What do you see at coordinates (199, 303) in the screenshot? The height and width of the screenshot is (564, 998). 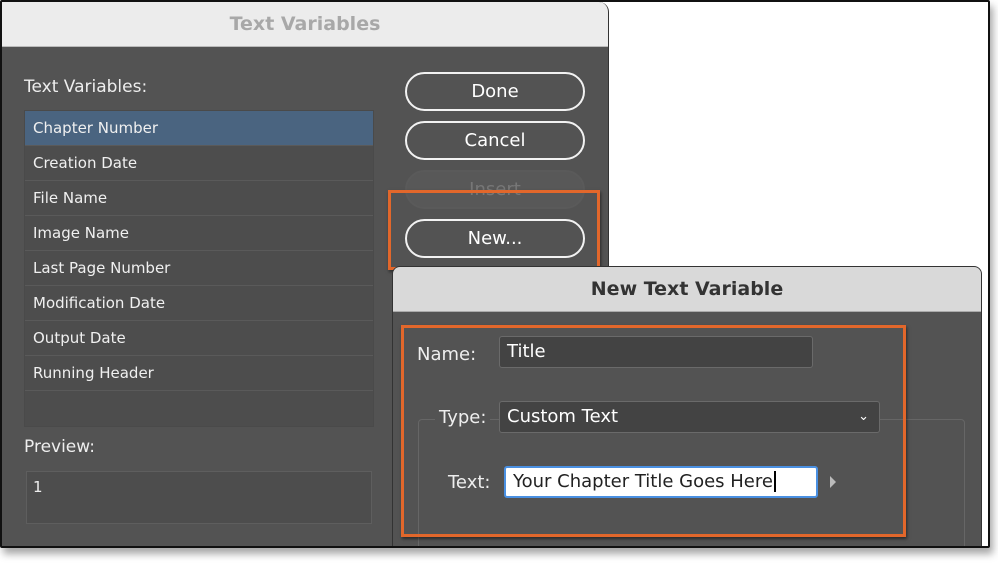 I see `list-item: Modification Date` at bounding box center [199, 303].